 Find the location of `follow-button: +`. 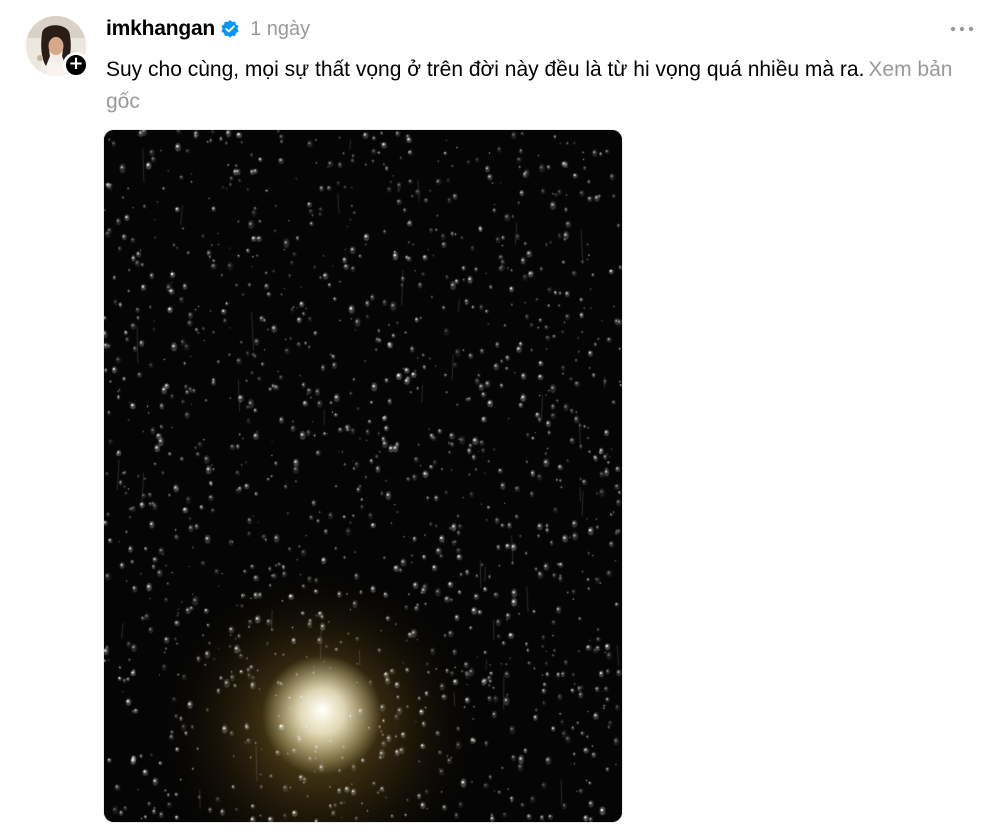

follow-button: + is located at coordinates (76, 65).